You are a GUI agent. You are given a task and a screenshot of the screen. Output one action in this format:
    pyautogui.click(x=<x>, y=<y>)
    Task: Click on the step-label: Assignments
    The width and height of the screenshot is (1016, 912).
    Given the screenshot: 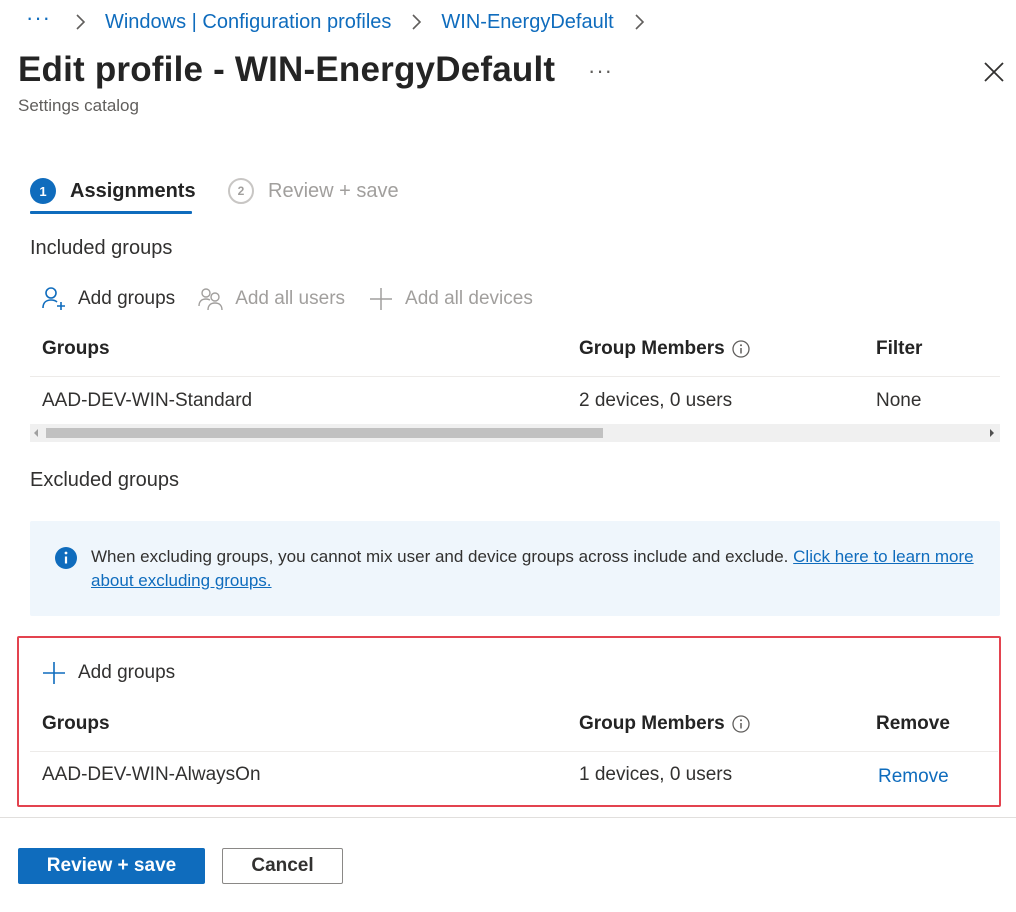 What is the action you would take?
    pyautogui.click(x=133, y=190)
    